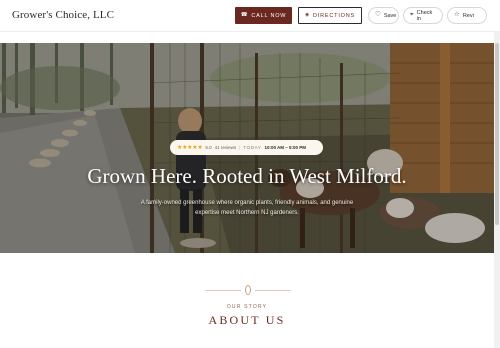 Image resolution: width=500 pixels, height=348 pixels. Describe the element at coordinates (247, 320) in the screenshot. I see `about-title: ABOUT US` at that location.